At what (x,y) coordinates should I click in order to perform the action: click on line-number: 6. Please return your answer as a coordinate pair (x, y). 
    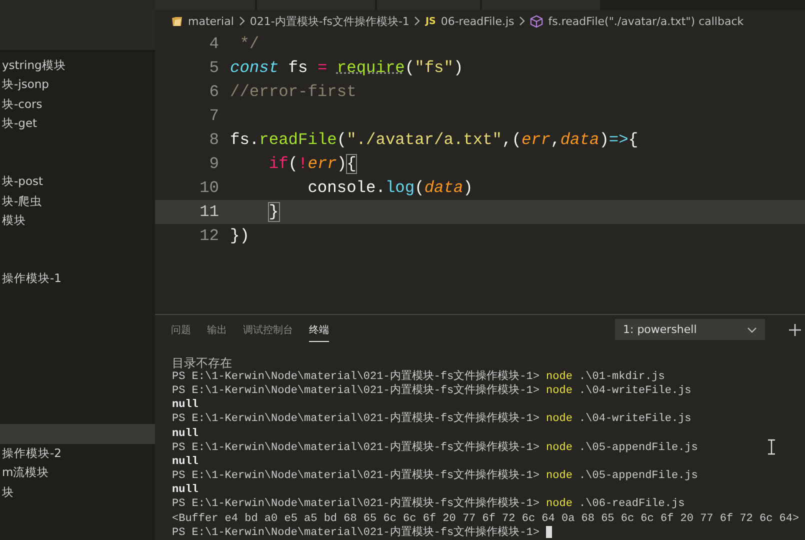
    Looking at the image, I should click on (214, 92).